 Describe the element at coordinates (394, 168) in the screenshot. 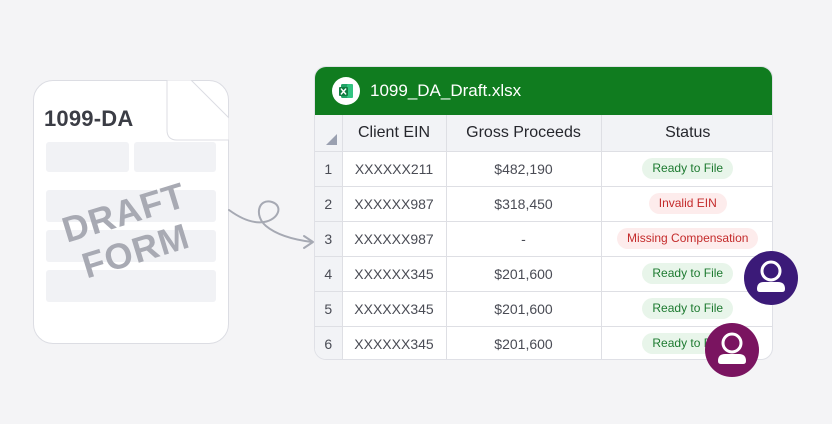

I see `client-ein-cell: XXXXXX211` at that location.